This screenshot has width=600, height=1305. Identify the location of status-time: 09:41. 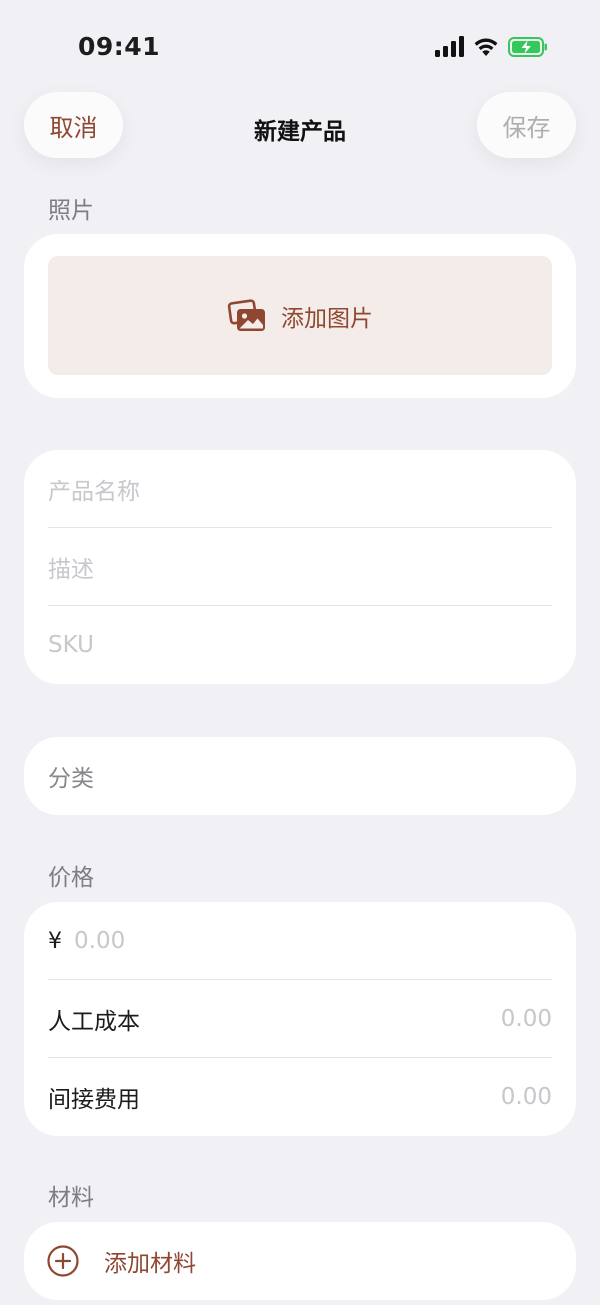
(119, 46).